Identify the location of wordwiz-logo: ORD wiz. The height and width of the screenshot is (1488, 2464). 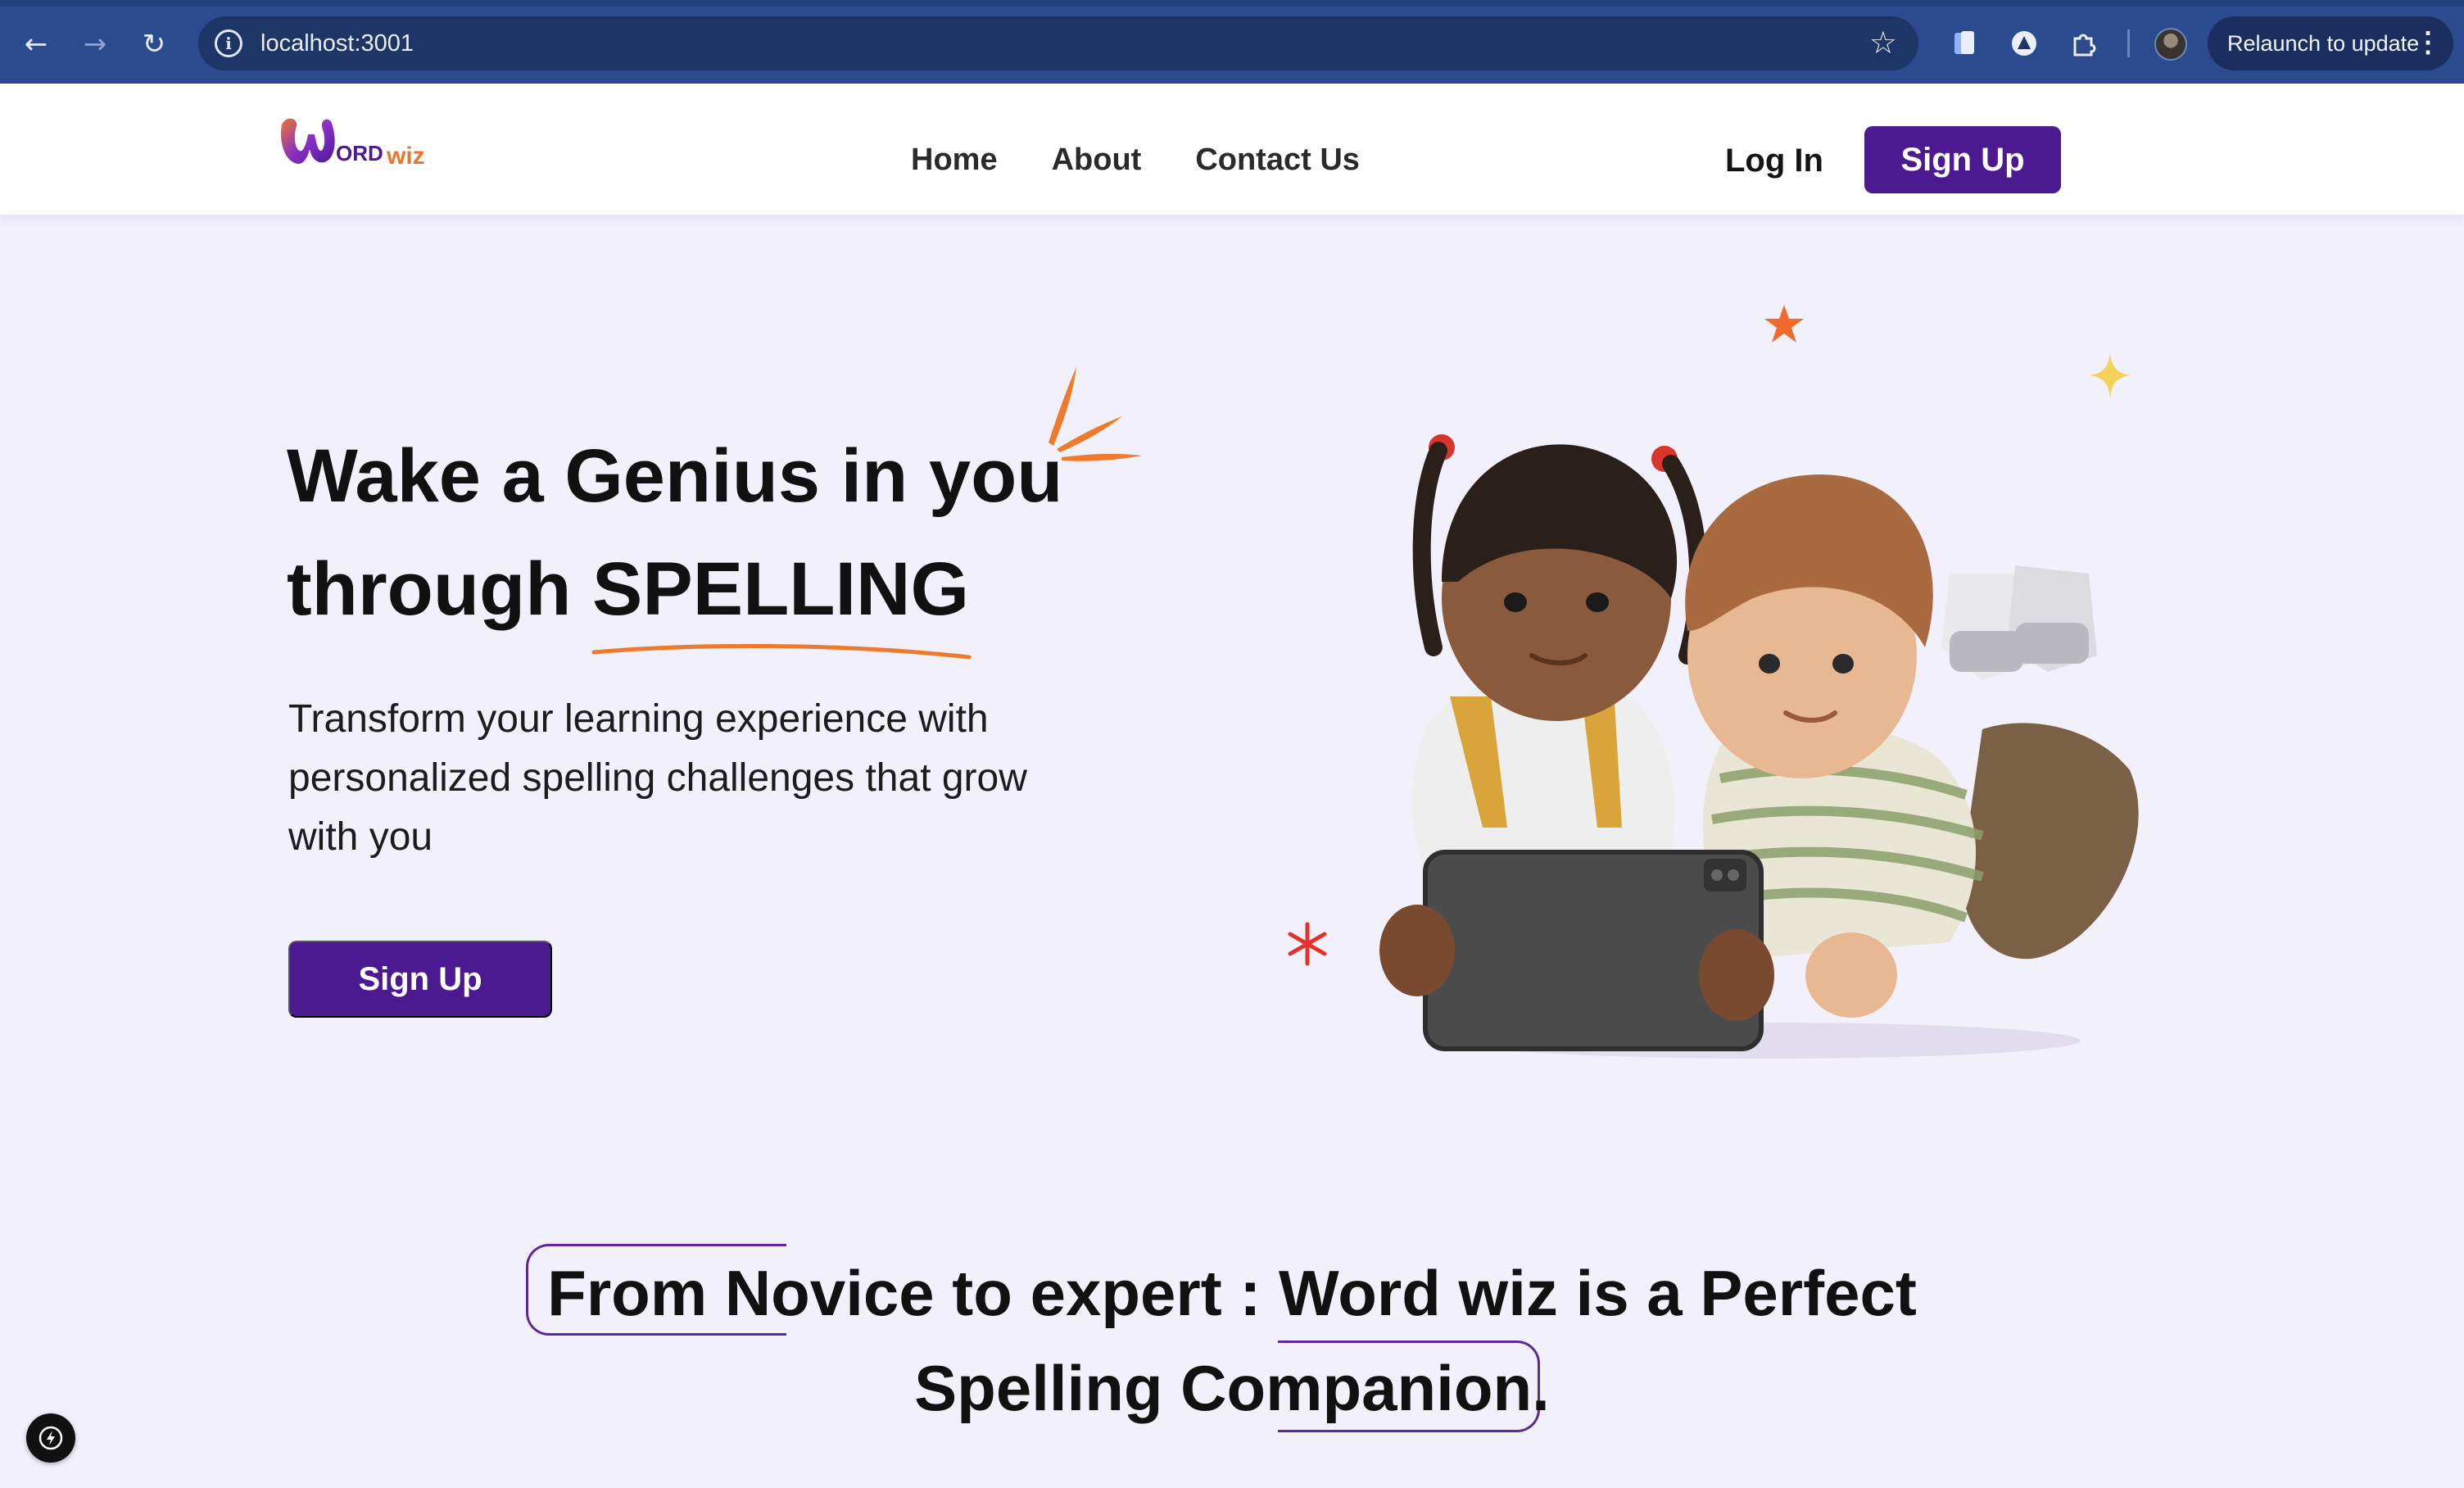
(355, 142).